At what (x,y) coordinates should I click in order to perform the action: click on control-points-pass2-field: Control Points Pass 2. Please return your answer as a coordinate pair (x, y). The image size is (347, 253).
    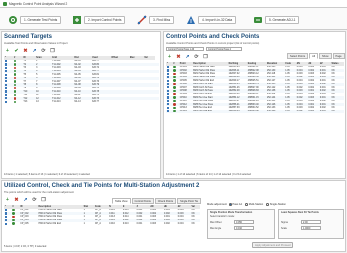
    Looking at the image, I should click on (224, 49).